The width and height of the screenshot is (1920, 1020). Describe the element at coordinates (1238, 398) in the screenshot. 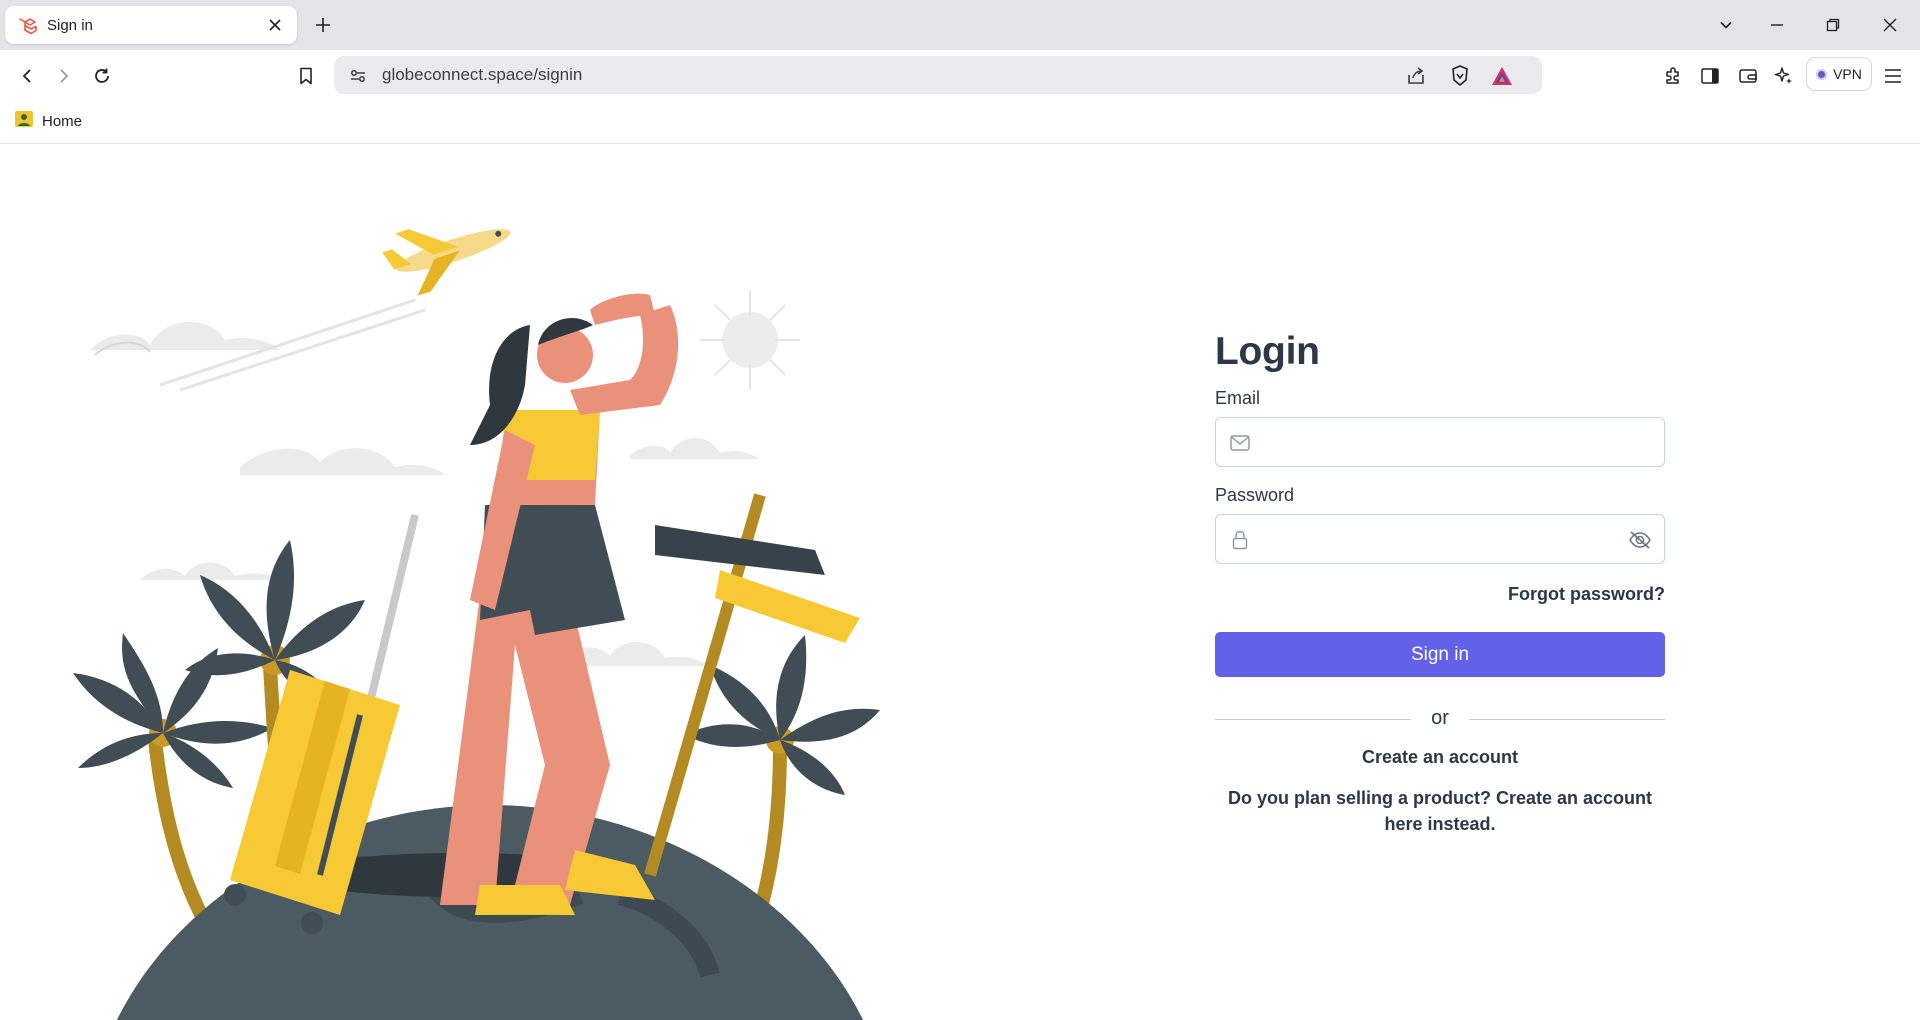

I see `email-label: Email` at that location.